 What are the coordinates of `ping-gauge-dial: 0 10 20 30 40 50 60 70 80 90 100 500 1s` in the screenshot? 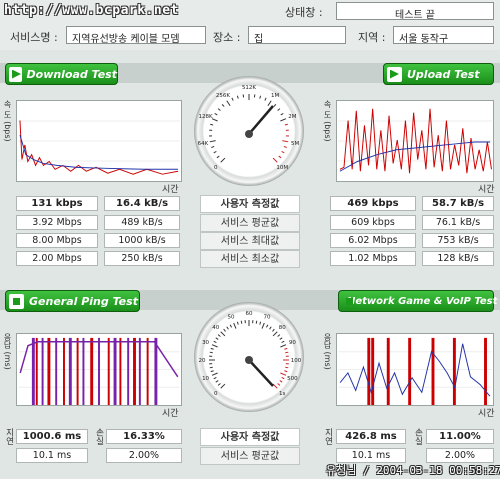 It's located at (250, 354).